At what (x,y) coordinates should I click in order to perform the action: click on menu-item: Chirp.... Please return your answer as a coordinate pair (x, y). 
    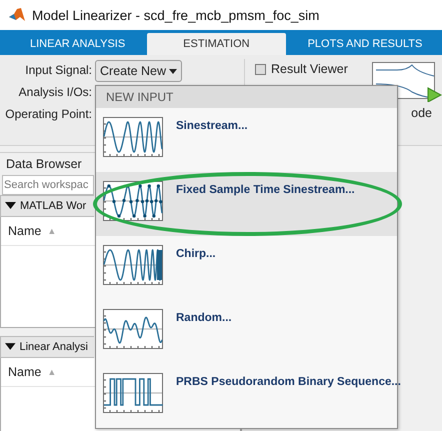
    Looking at the image, I should click on (246, 268).